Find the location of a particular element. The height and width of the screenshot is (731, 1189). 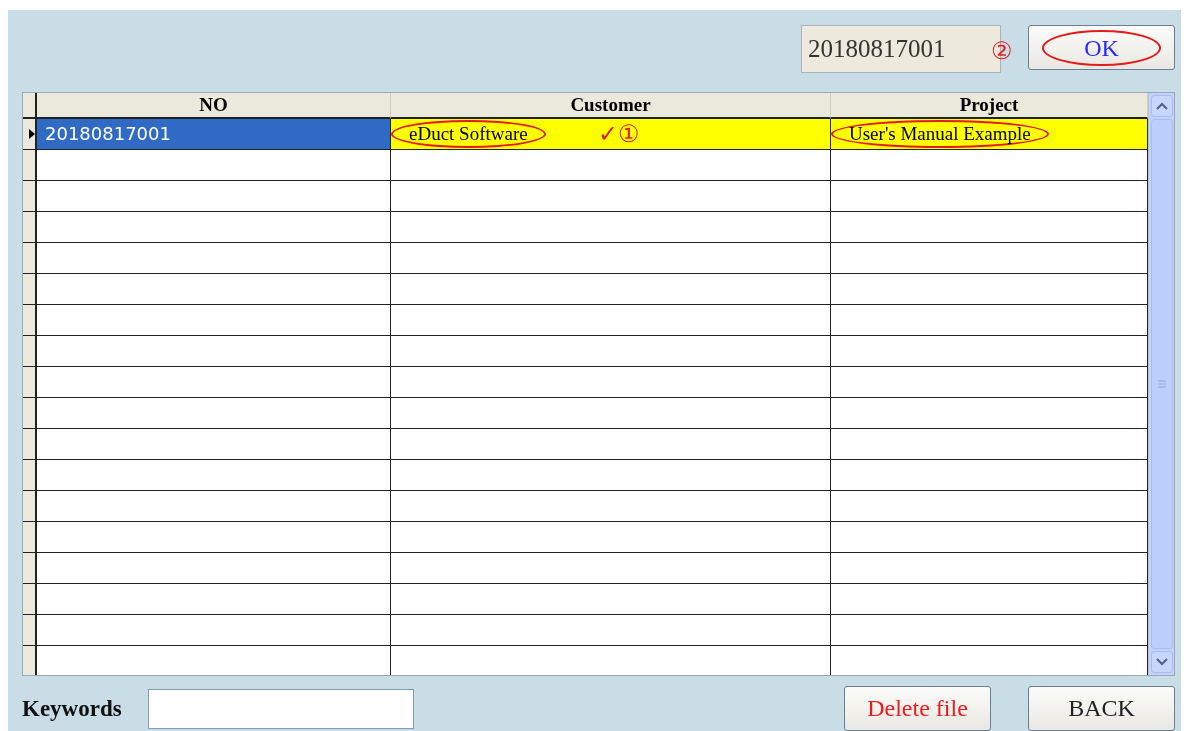

column-header: NO is located at coordinates (213, 105).